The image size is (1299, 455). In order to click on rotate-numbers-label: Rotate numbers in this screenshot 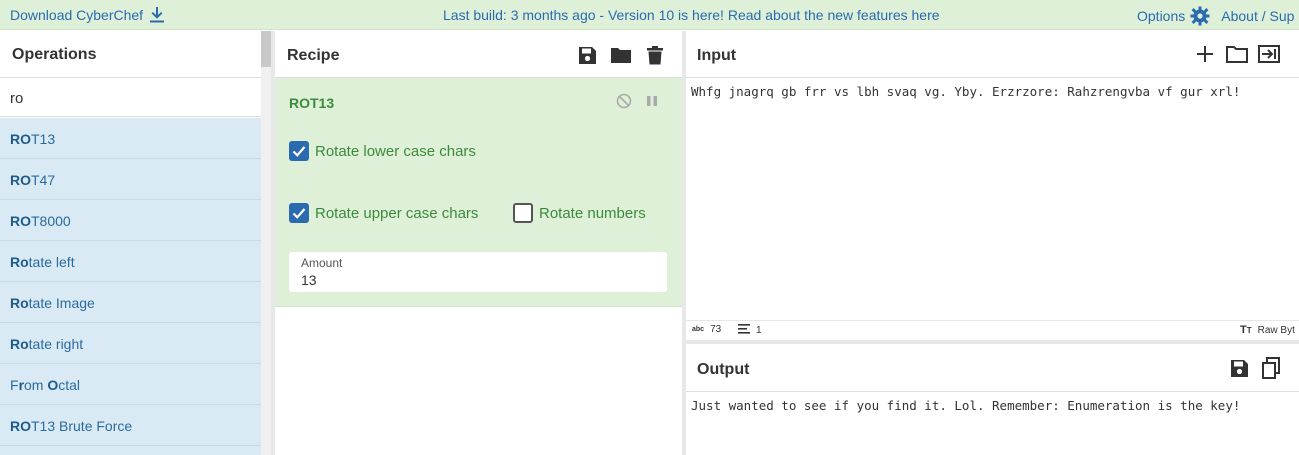, I will do `click(592, 213)`.